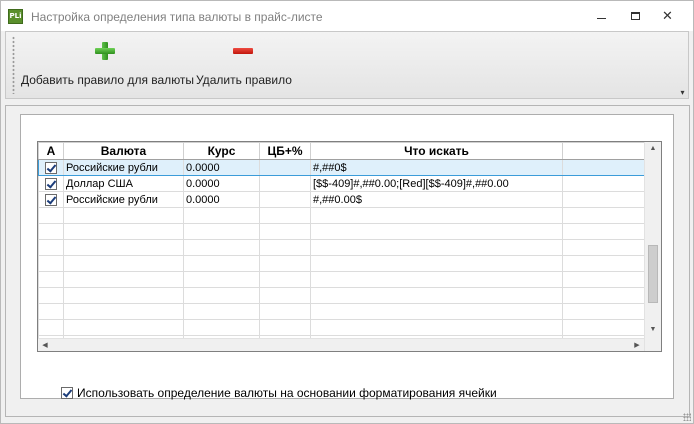 This screenshot has width=694, height=424. I want to click on minus-icon, so click(243, 52).